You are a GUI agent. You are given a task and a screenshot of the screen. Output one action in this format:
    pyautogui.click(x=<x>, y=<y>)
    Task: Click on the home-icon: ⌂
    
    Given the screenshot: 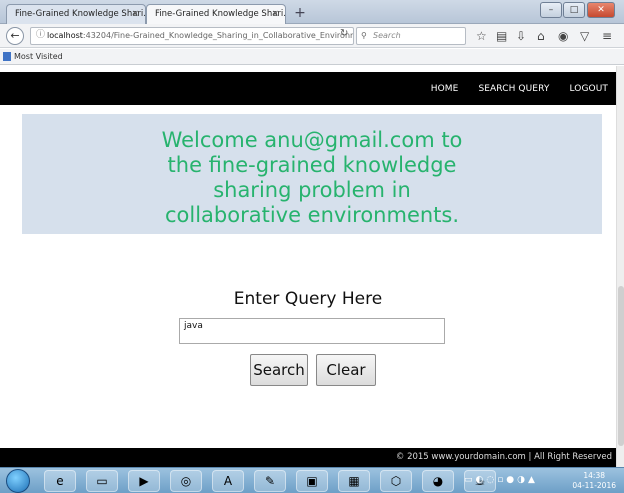 What is the action you would take?
    pyautogui.click(x=541, y=36)
    